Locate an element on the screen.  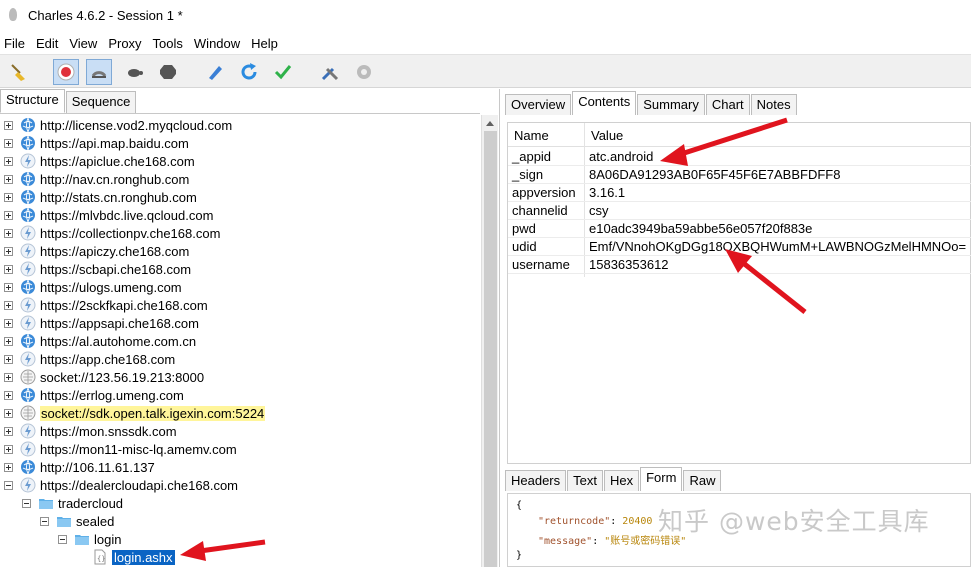
tree-row: https://ulogs.umeng.com is located at coordinates (93, 287).